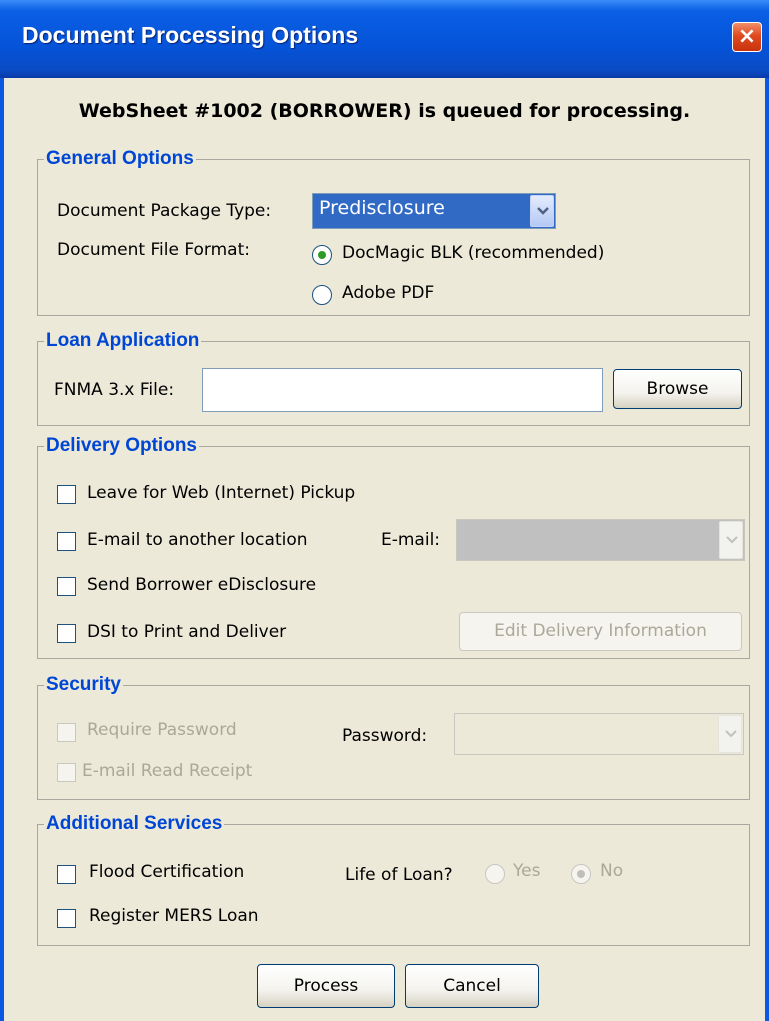 The image size is (769, 1021). I want to click on flood-checkbox, so click(66, 874).